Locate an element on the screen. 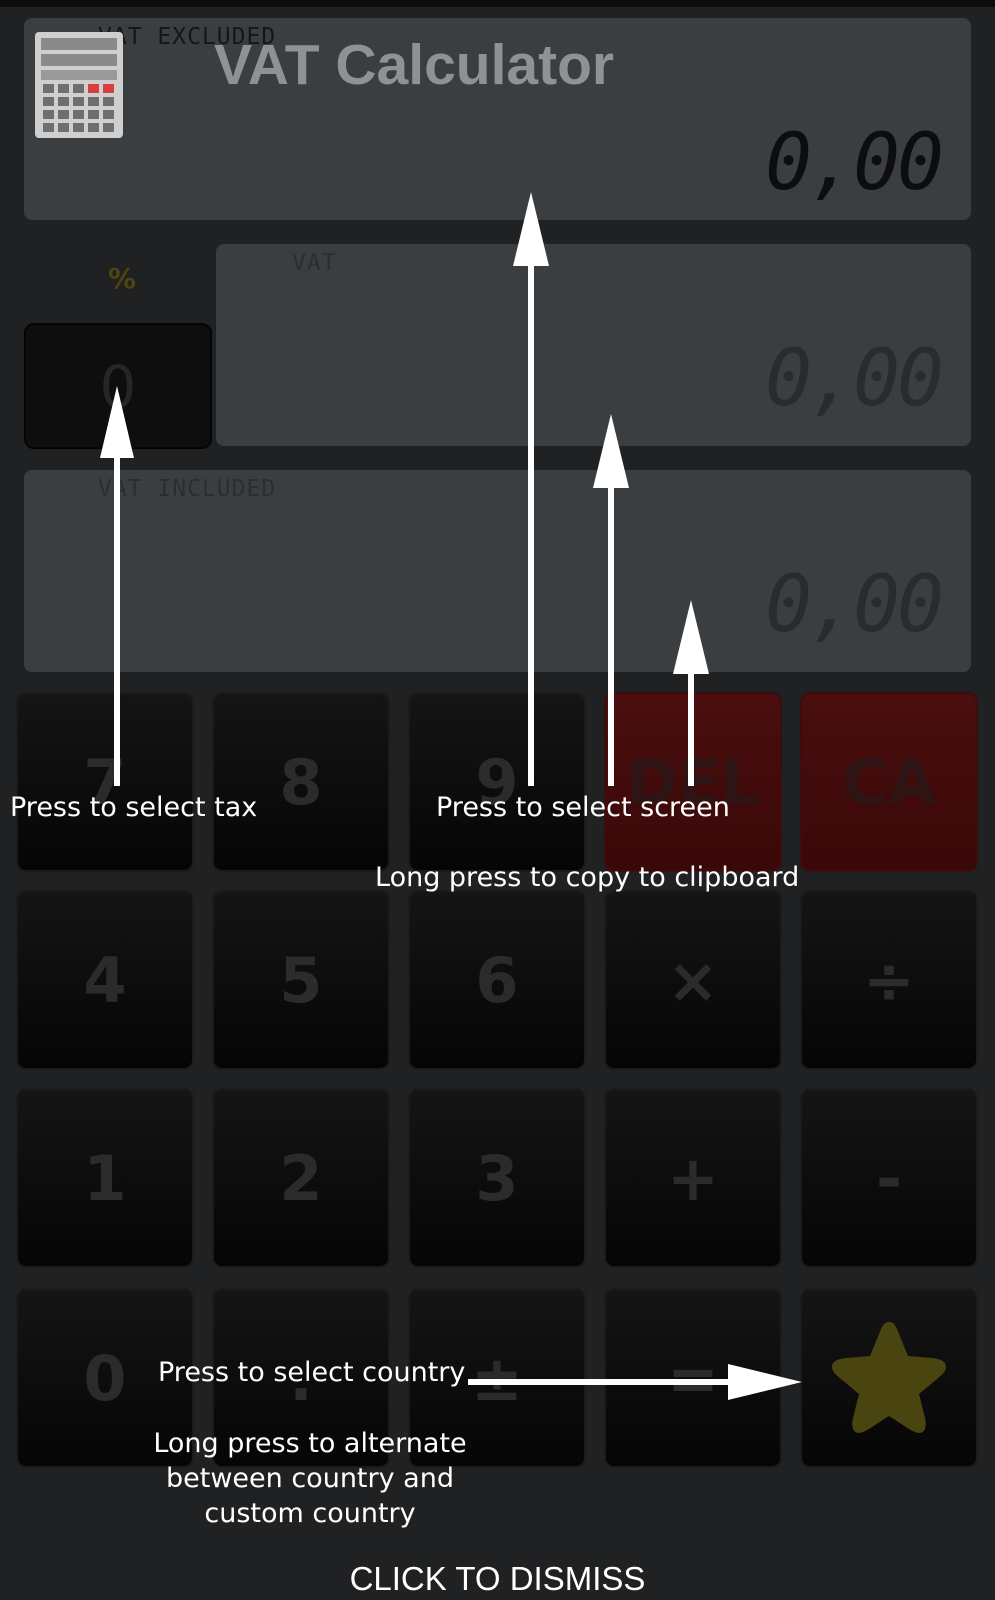 The height and width of the screenshot is (1600, 995). dismiss-button: CLICK TO DISMISS is located at coordinates (497, 1579).